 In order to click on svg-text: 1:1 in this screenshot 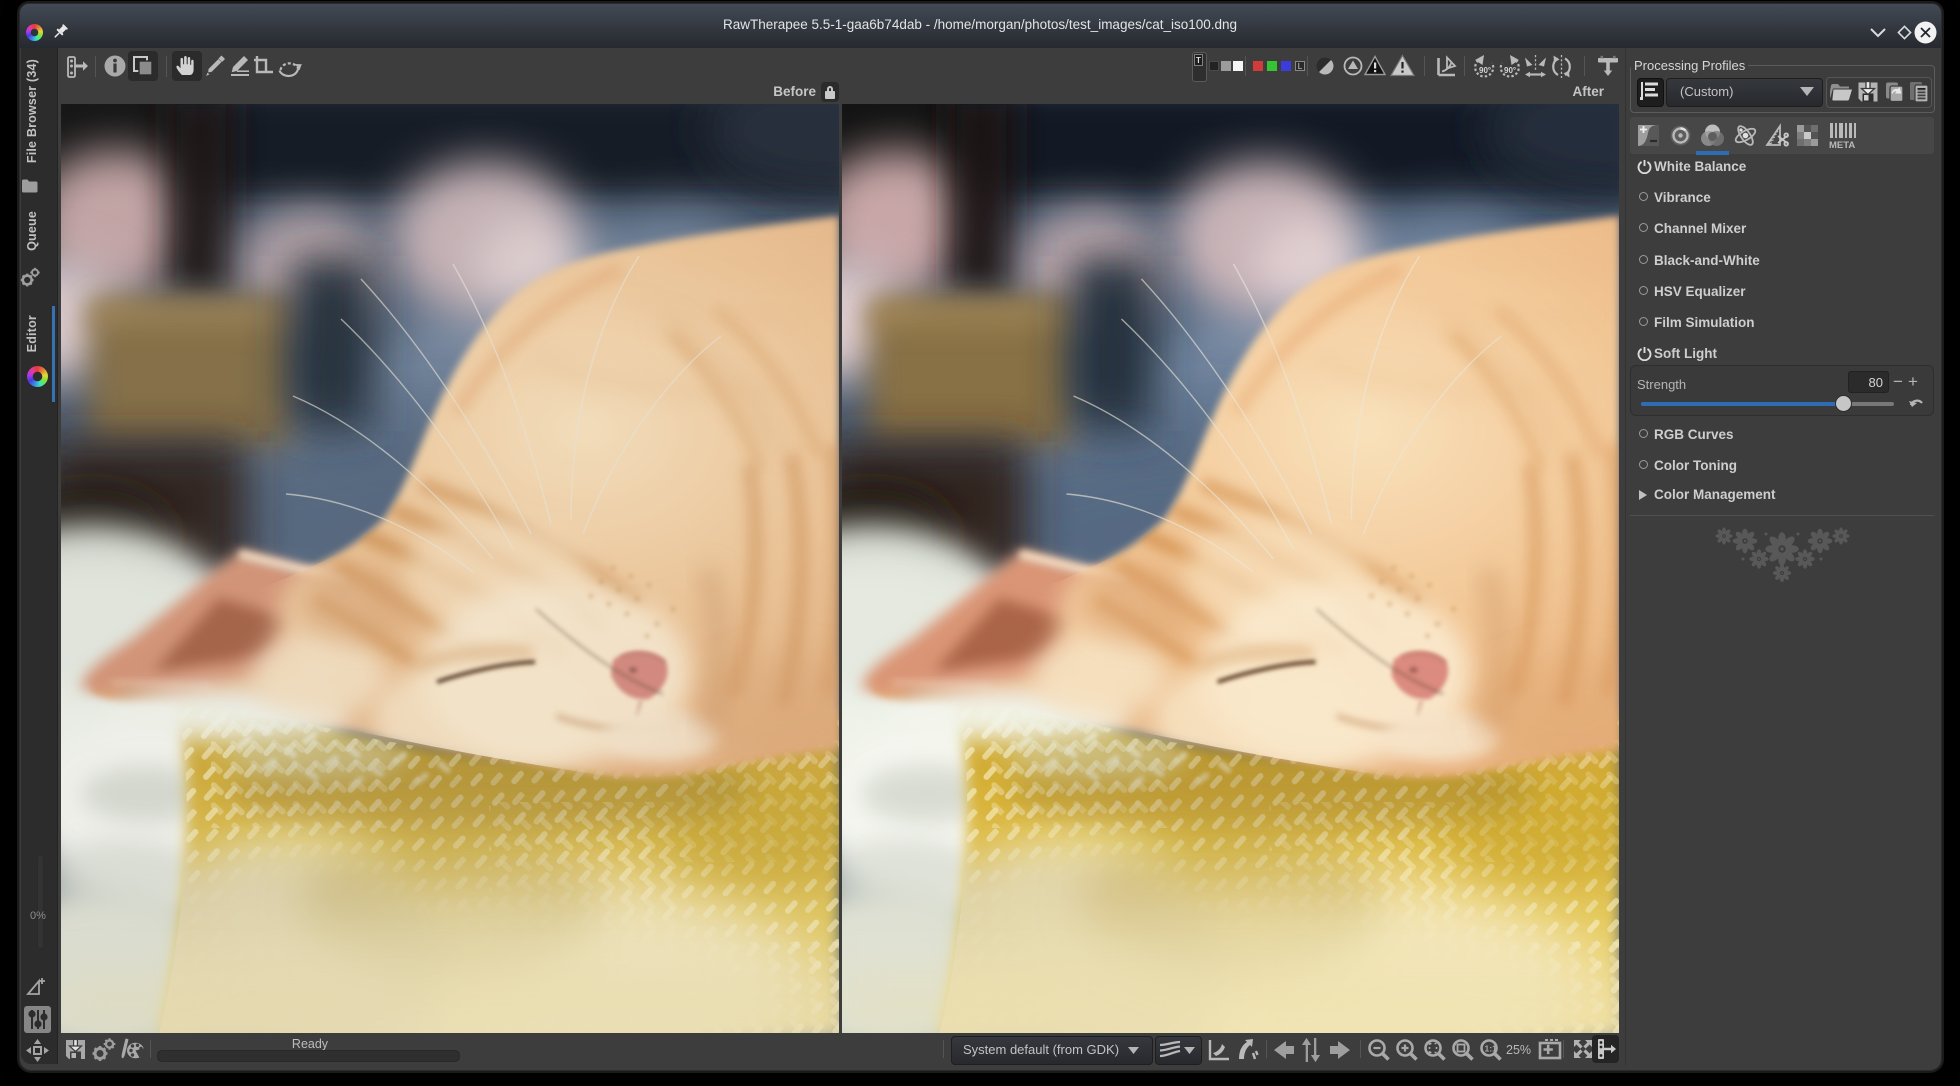, I will do `click(1491, 1049)`.